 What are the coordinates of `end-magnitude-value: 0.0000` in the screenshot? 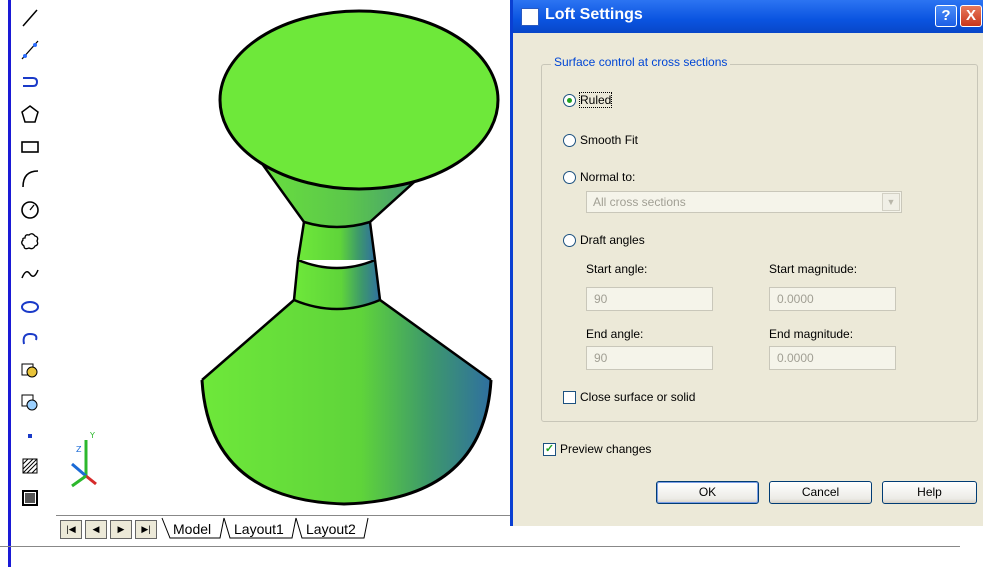 It's located at (795, 358).